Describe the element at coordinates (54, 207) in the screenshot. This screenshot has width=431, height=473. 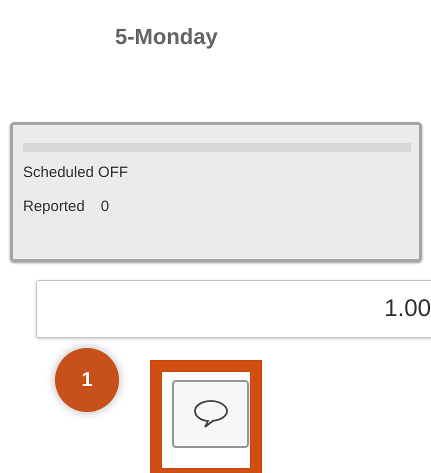
I see `reported-label: Reported` at that location.